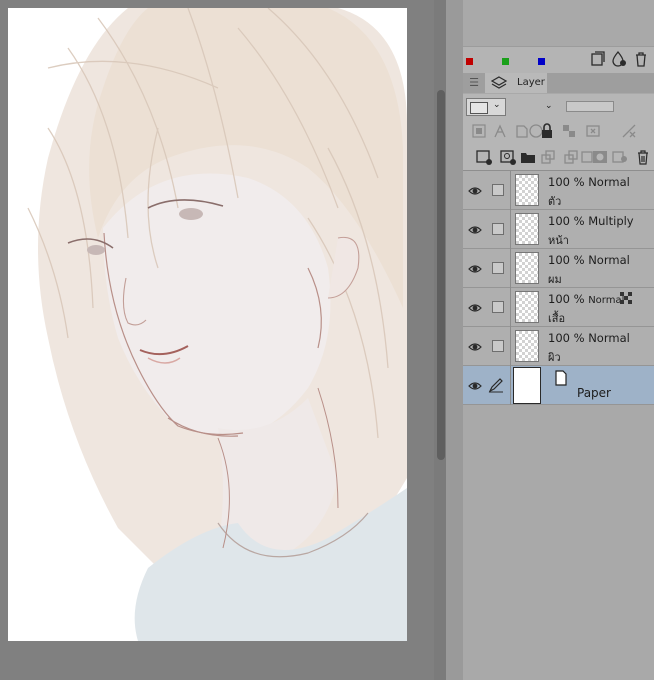  I want to click on scrollbar-thumb, so click(441, 275).